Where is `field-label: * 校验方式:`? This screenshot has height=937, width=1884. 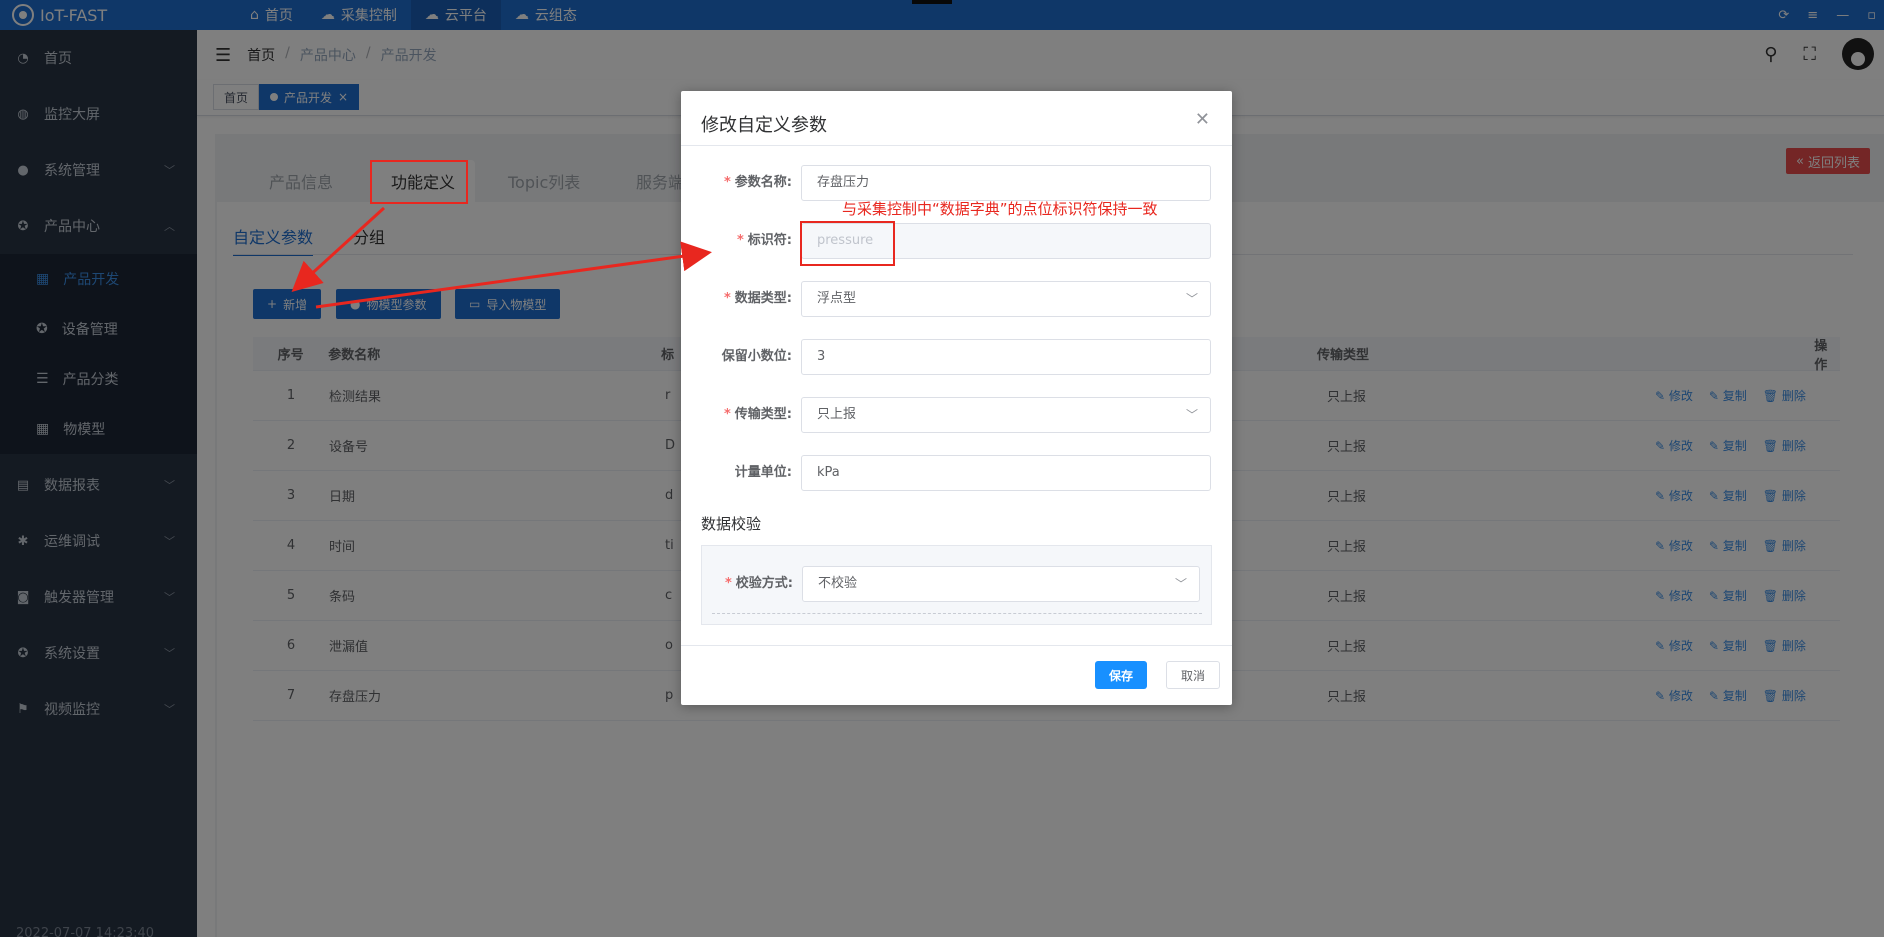
field-label: * 校验方式: is located at coordinates (758, 583).